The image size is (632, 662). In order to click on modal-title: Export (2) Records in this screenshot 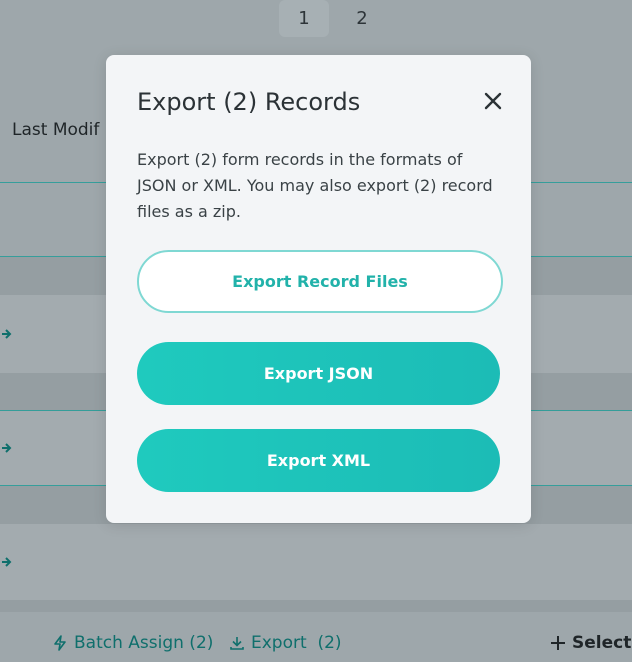, I will do `click(249, 102)`.